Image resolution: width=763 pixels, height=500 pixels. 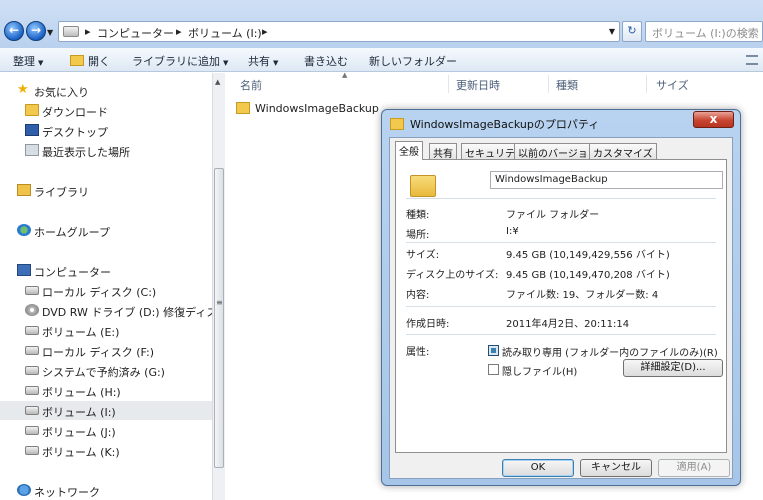 I want to click on created-label: 作成日時:, so click(x=428, y=324).